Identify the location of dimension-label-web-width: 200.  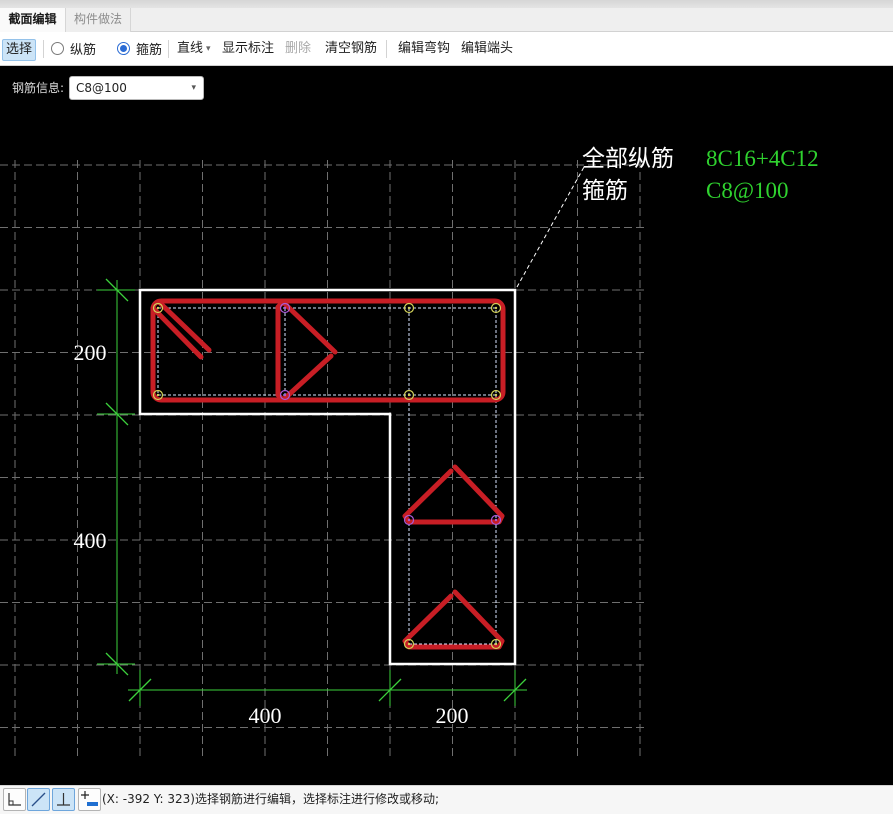
(452, 715).